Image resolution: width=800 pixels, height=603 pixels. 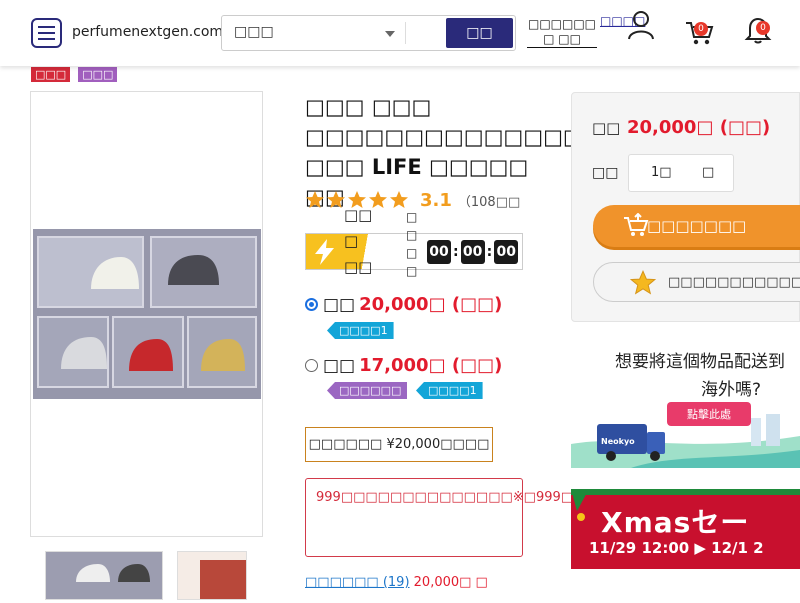 I want to click on flash-sale-side-text: □ □ □ □, so click(x=412, y=244).